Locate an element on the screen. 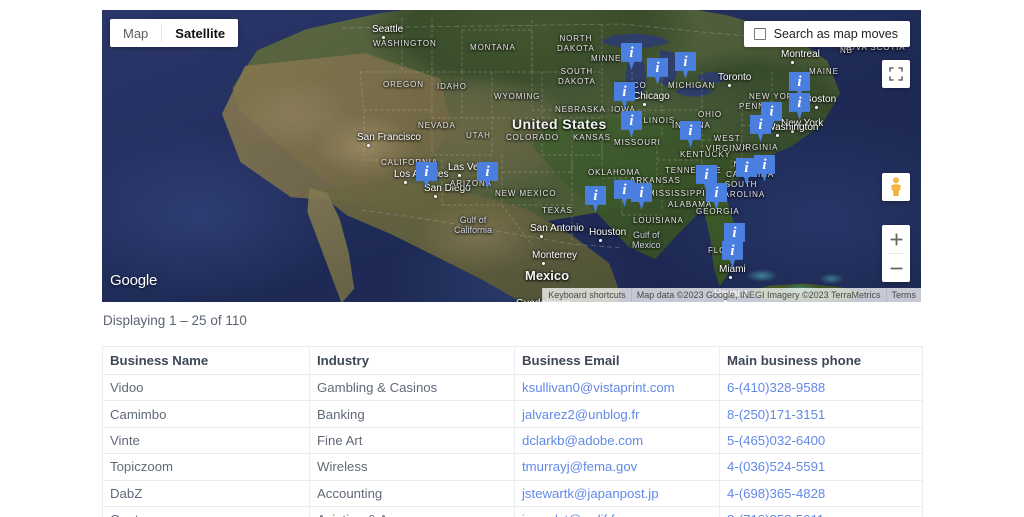  zoom-out-button is located at coordinates (896, 268).